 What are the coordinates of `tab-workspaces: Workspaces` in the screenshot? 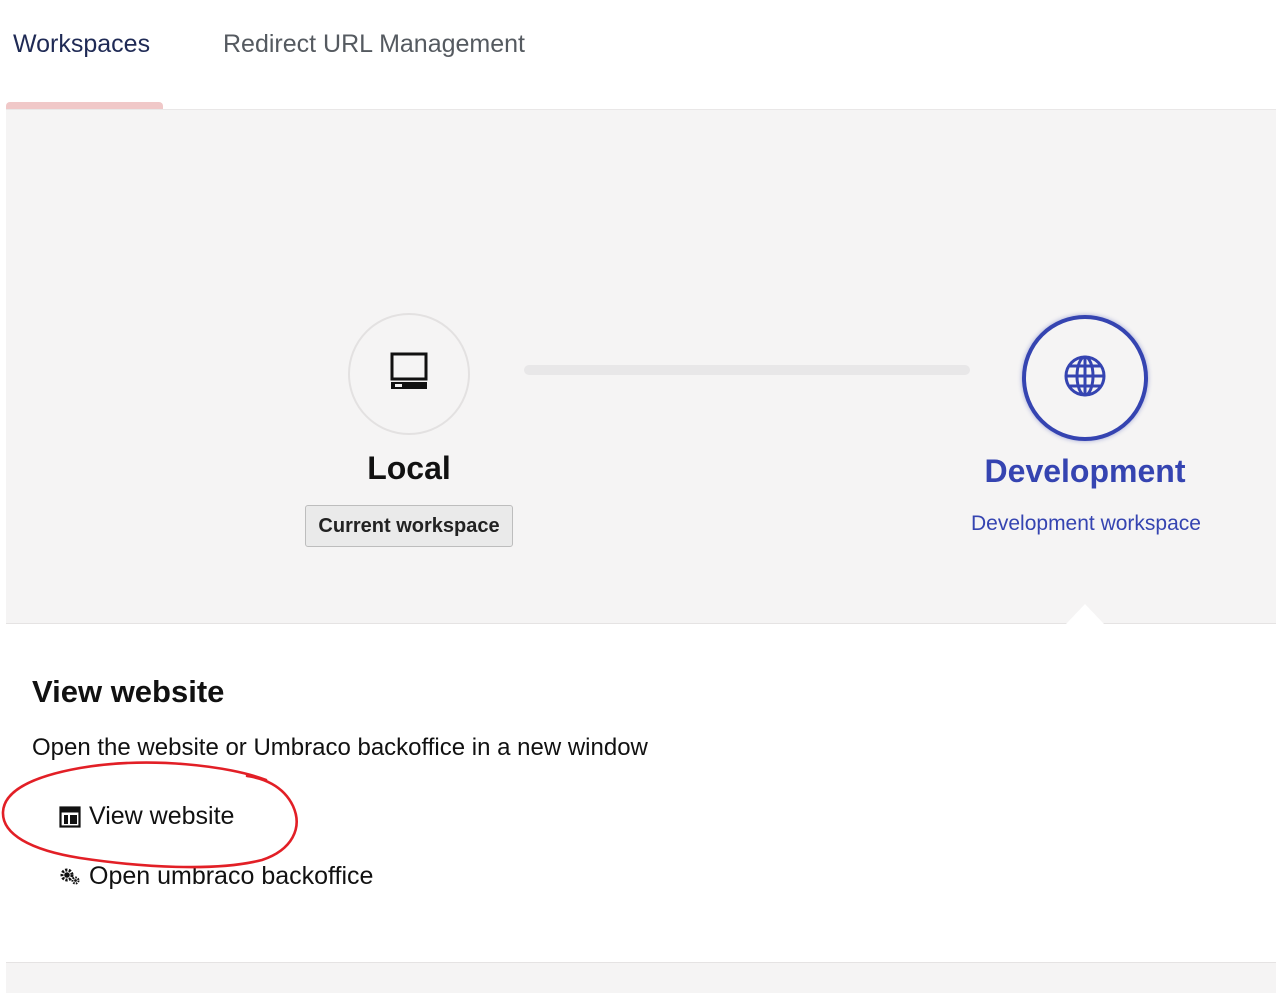 It's located at (81, 44).